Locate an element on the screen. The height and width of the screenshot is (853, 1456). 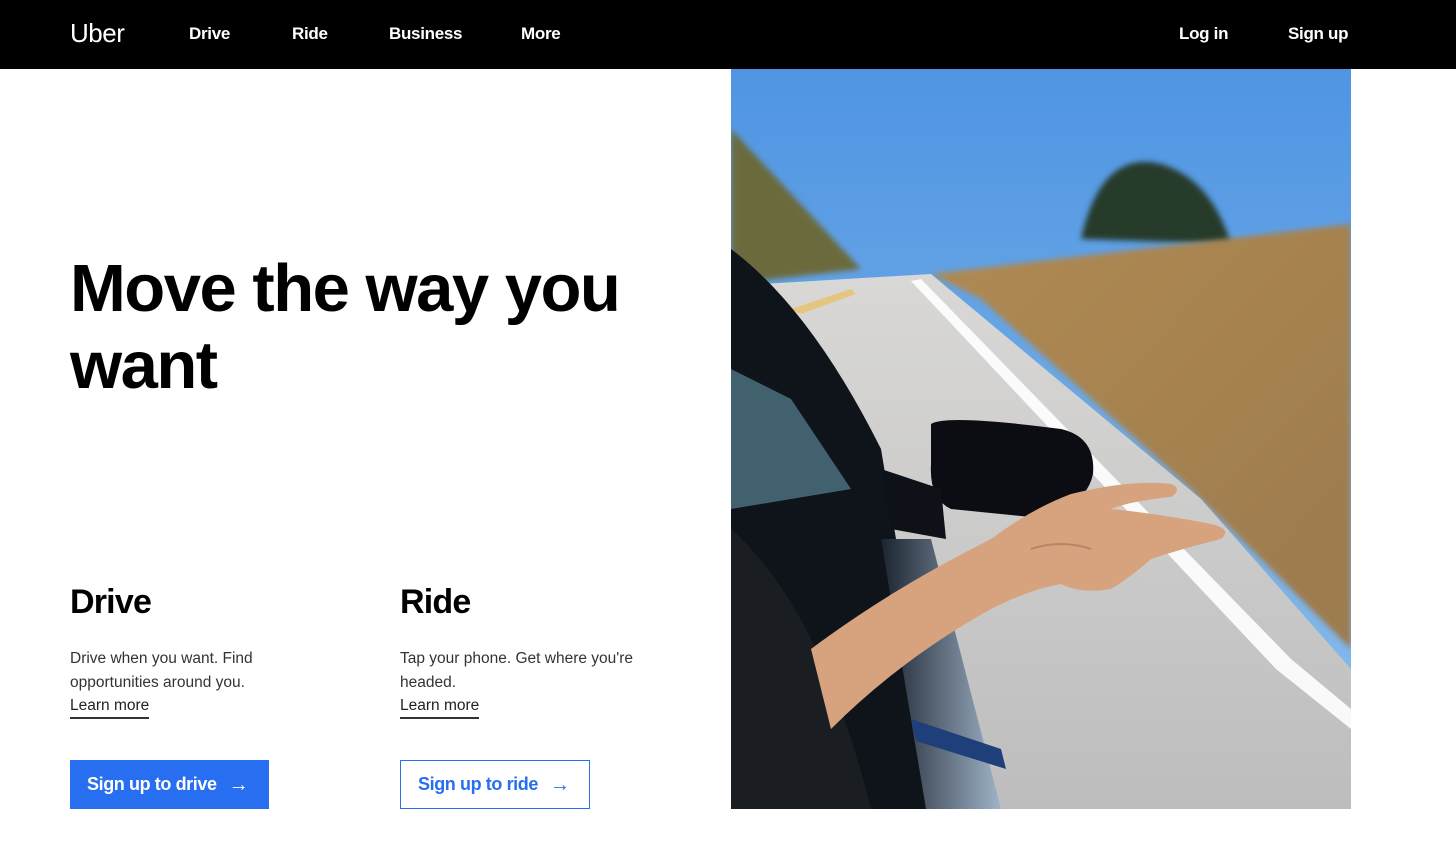
sign-up-to-ride-button: Sign up to ride → is located at coordinates (495, 784).